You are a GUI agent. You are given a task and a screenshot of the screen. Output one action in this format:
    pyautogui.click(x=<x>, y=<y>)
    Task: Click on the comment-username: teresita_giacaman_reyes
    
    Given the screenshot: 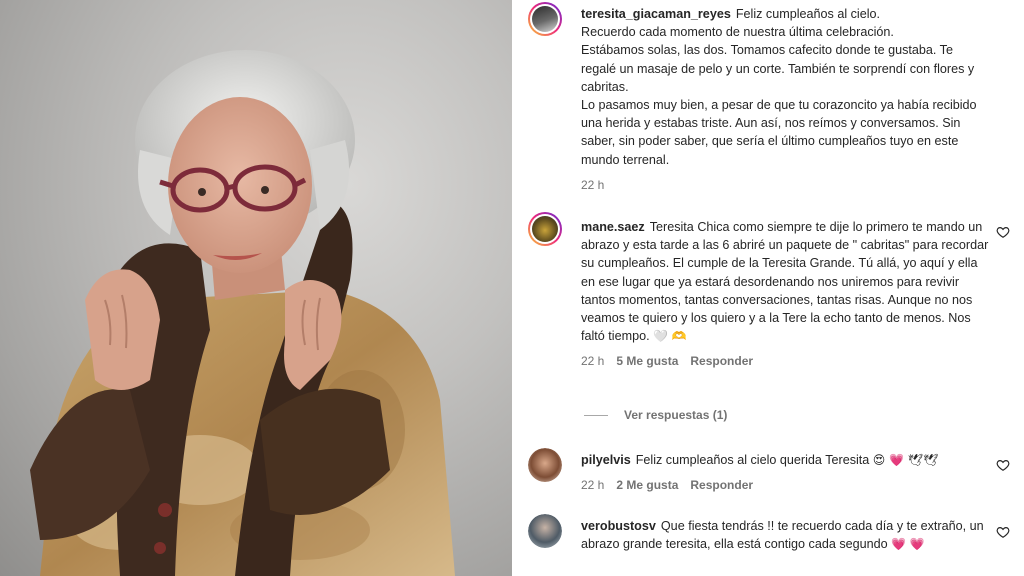 What is the action you would take?
    pyautogui.click(x=656, y=14)
    